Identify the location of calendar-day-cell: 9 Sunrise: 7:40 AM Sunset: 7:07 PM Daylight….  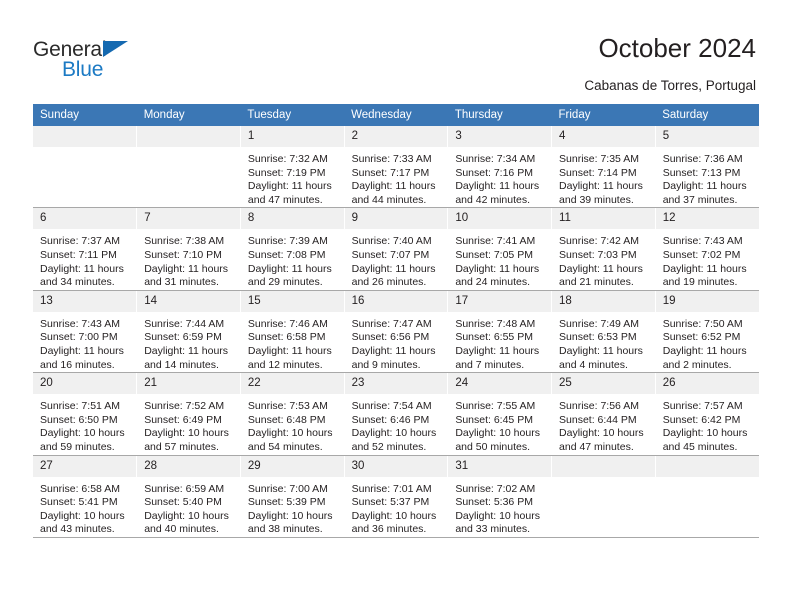
(396, 249).